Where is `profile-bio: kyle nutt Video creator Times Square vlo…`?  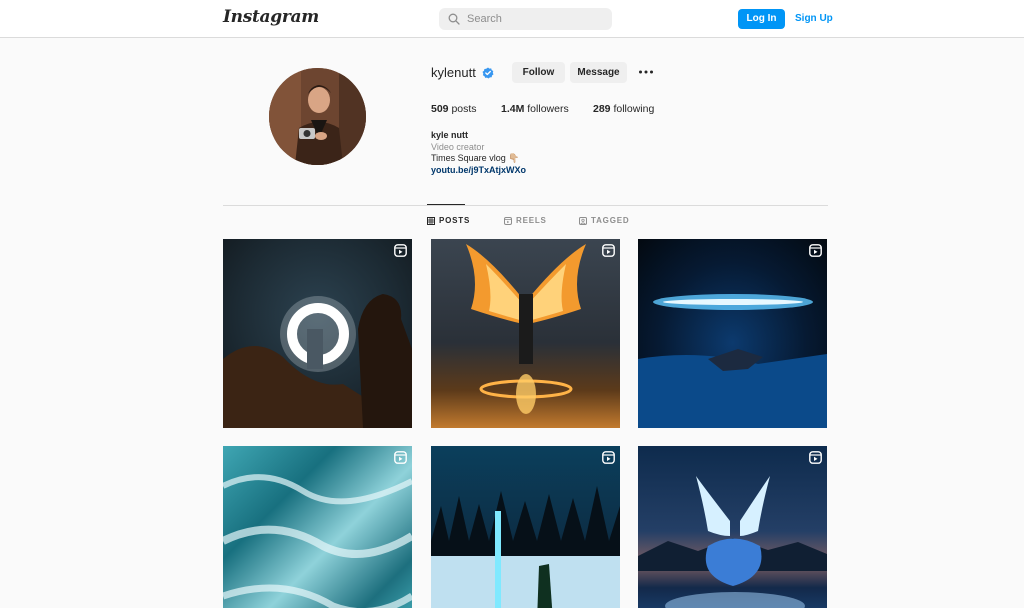
profile-bio: kyle nutt Video creator Times Square vlo… is located at coordinates (478, 153).